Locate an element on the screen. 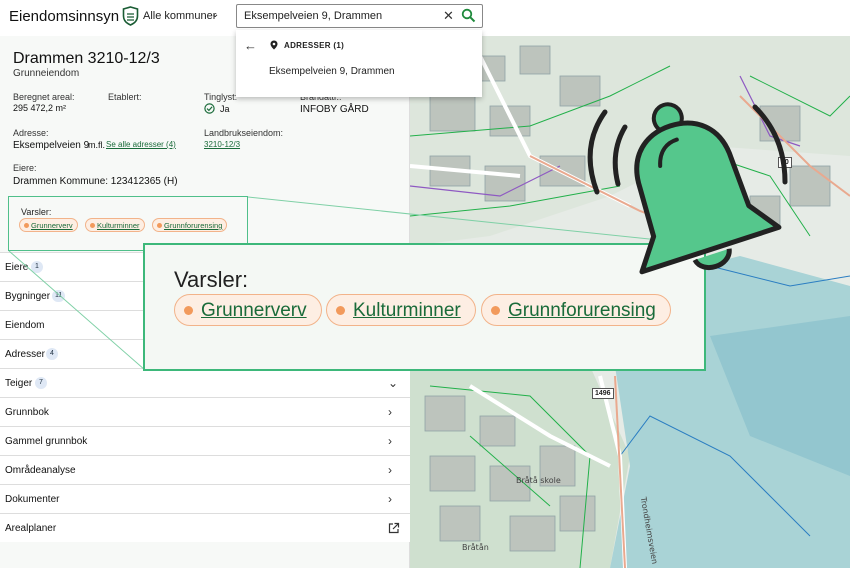 This screenshot has width=850, height=568. section-dokumenter: Dokumenter › is located at coordinates (205, 498).